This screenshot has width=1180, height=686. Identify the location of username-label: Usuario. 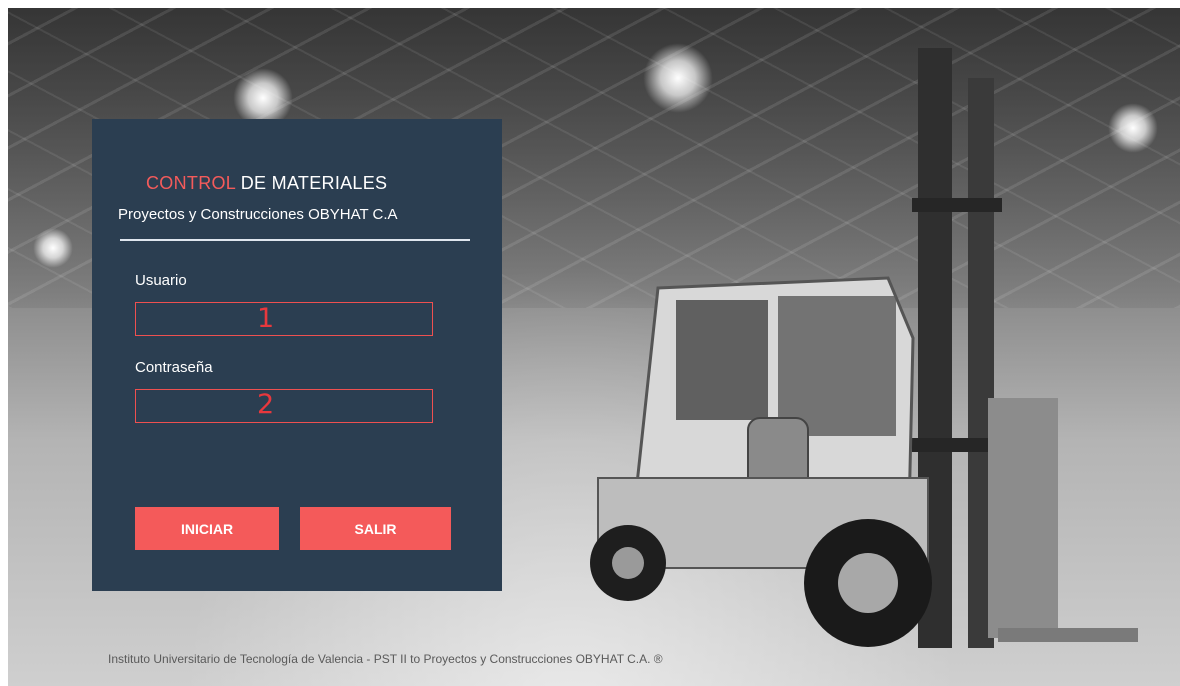
(161, 280).